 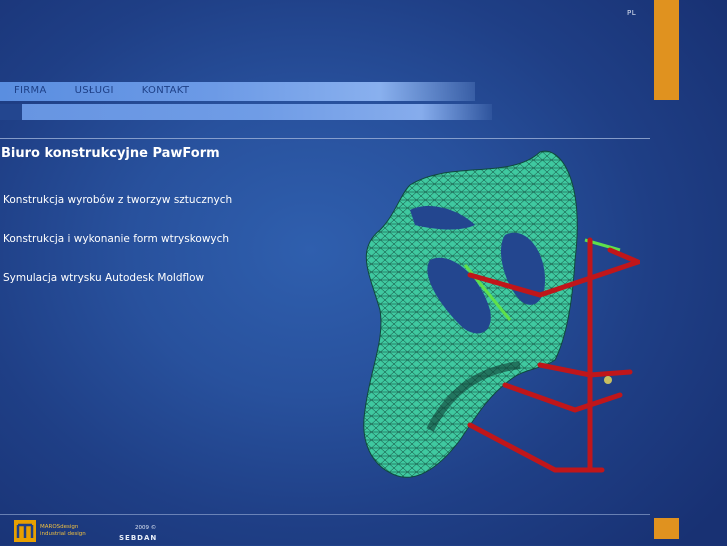 I want to click on footer-logo: MAROSdesign industrial design, so click(x=50, y=531).